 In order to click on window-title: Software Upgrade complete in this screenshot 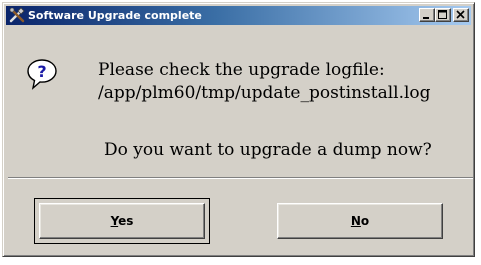, I will do `click(115, 15)`.